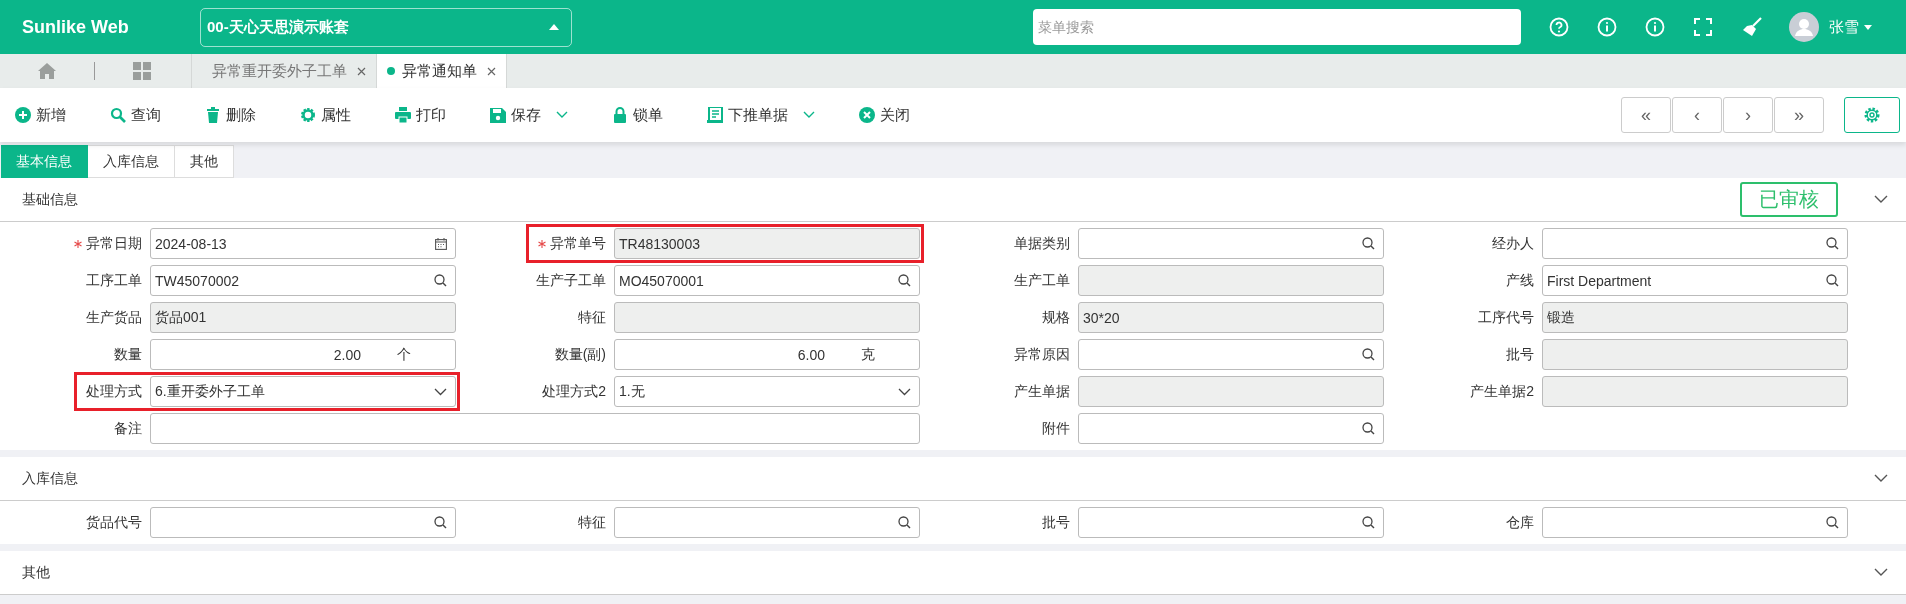  What do you see at coordinates (308, 115) in the screenshot?
I see `gear-icon` at bounding box center [308, 115].